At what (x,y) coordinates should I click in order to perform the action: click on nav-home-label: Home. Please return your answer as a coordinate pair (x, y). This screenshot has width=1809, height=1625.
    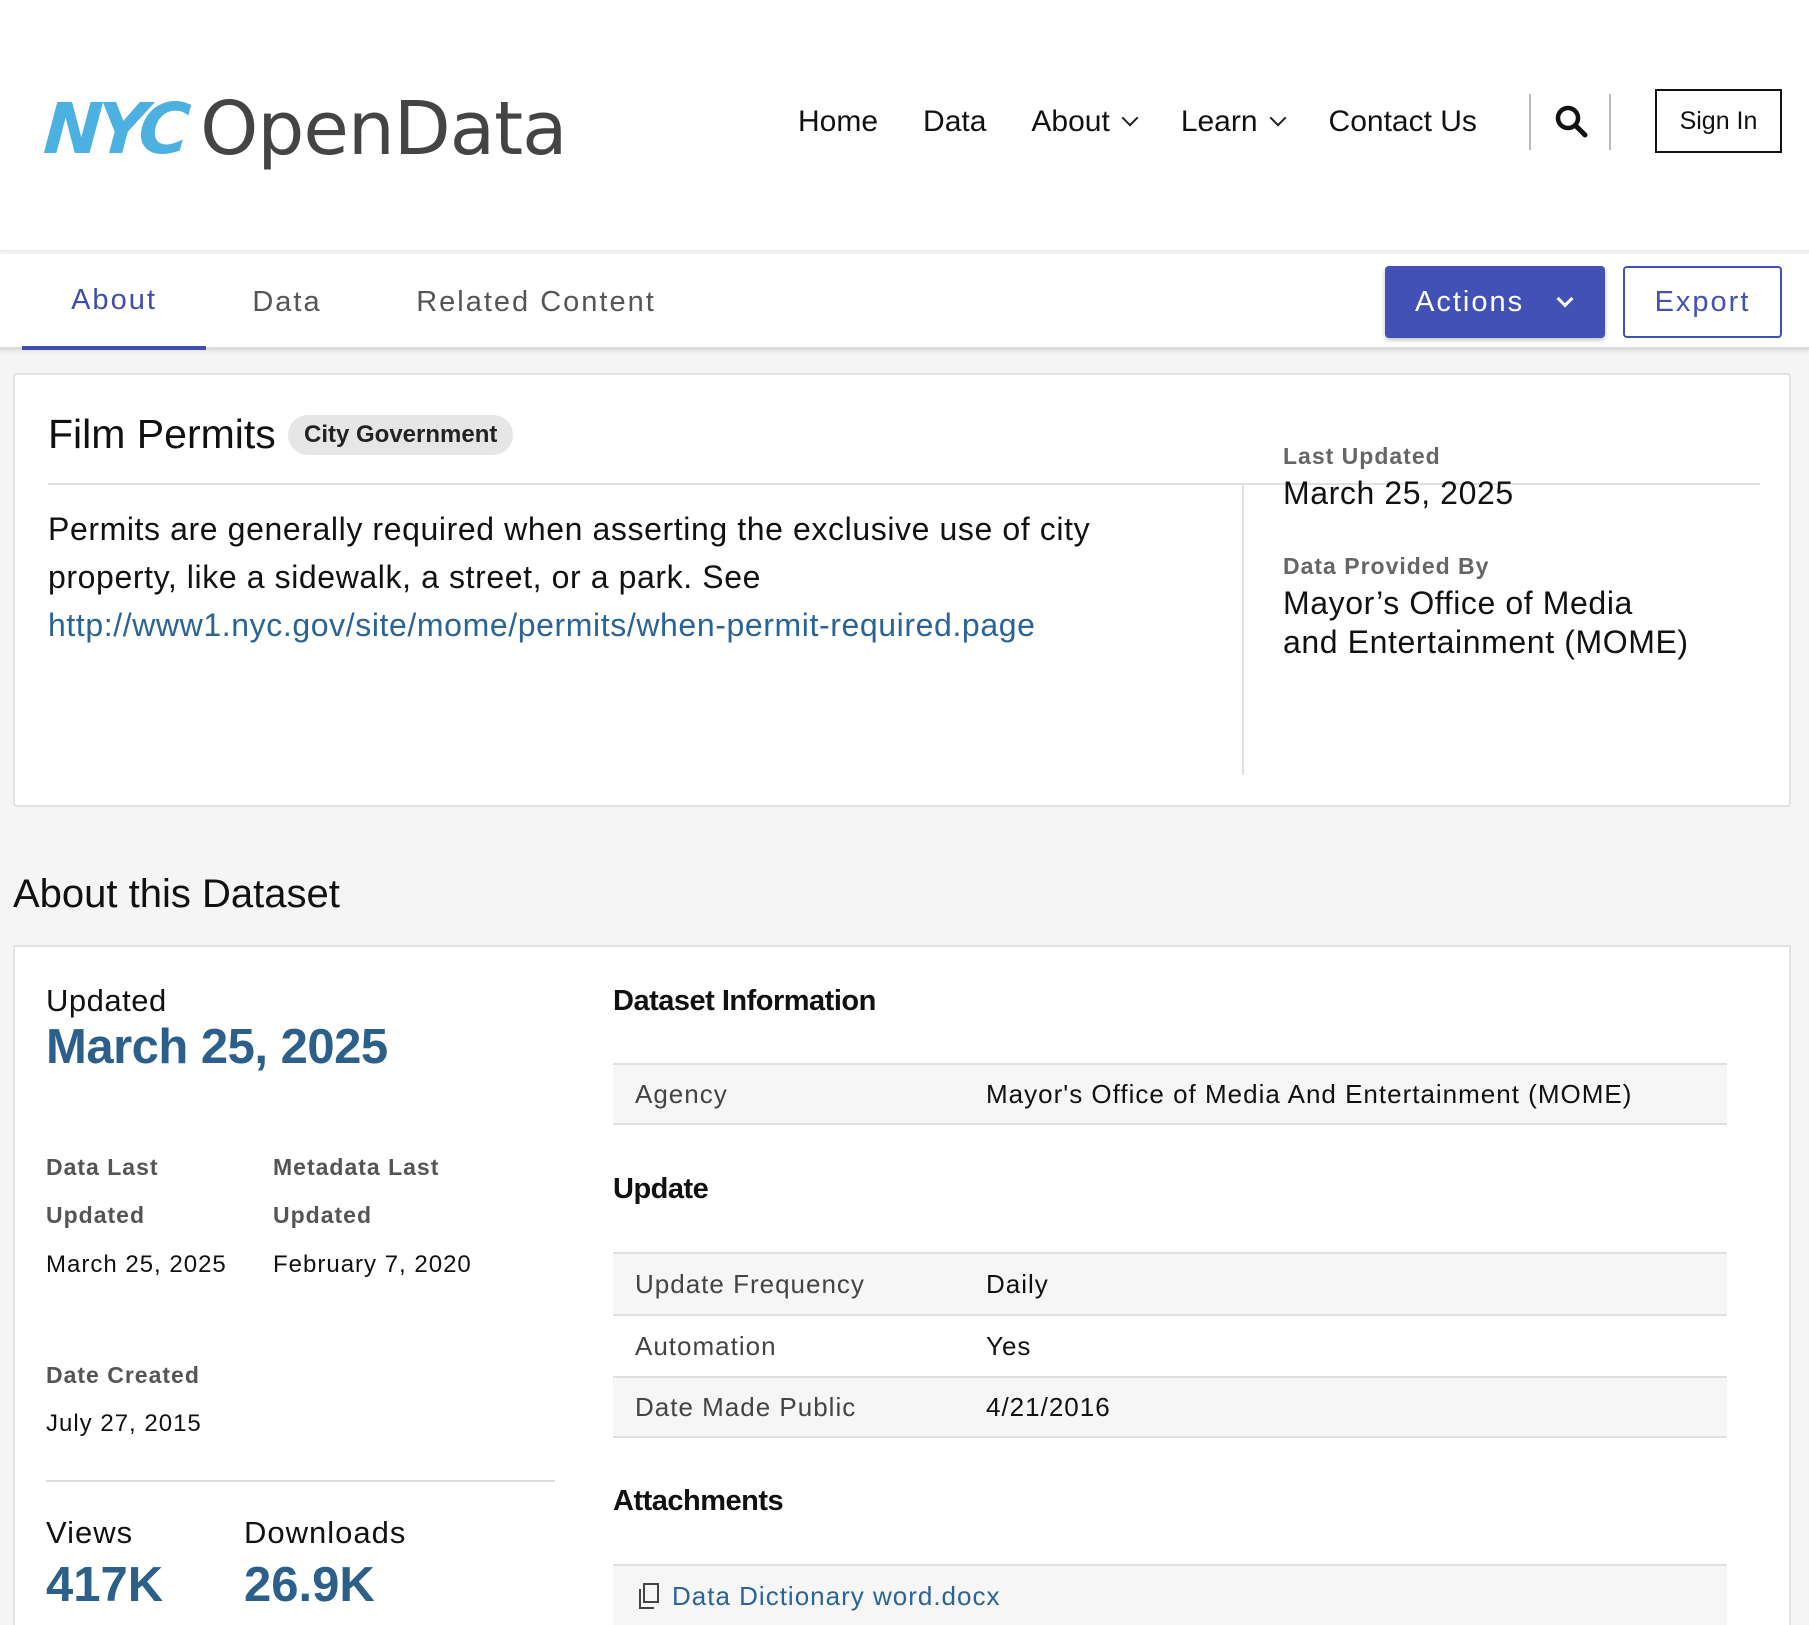
    Looking at the image, I should click on (838, 121).